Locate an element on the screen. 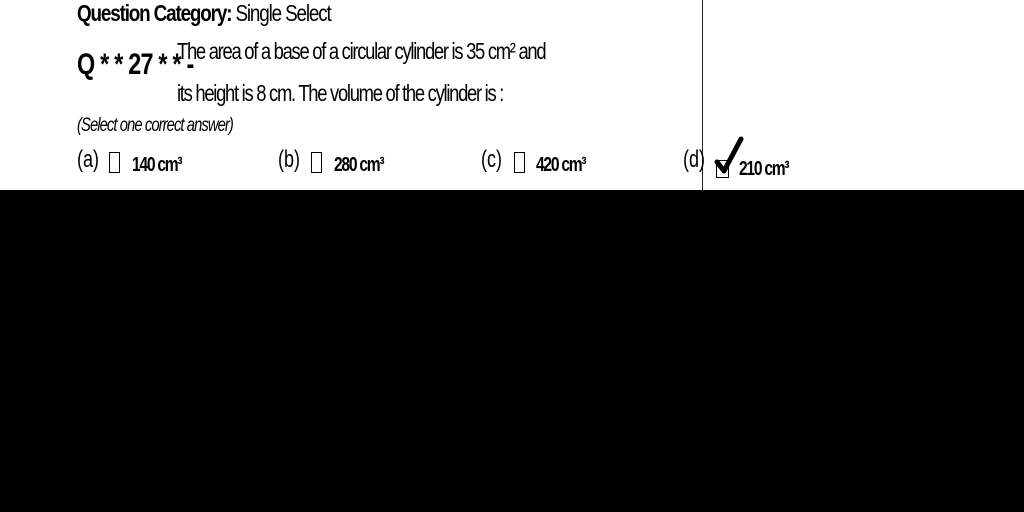  option-letter: (a) is located at coordinates (88, 159).